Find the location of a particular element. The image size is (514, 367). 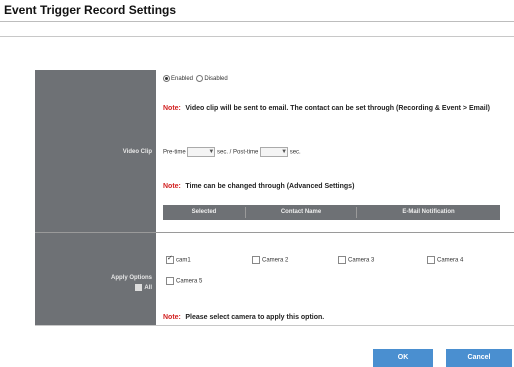

camera-item: Camera 5 is located at coordinates (184, 281).